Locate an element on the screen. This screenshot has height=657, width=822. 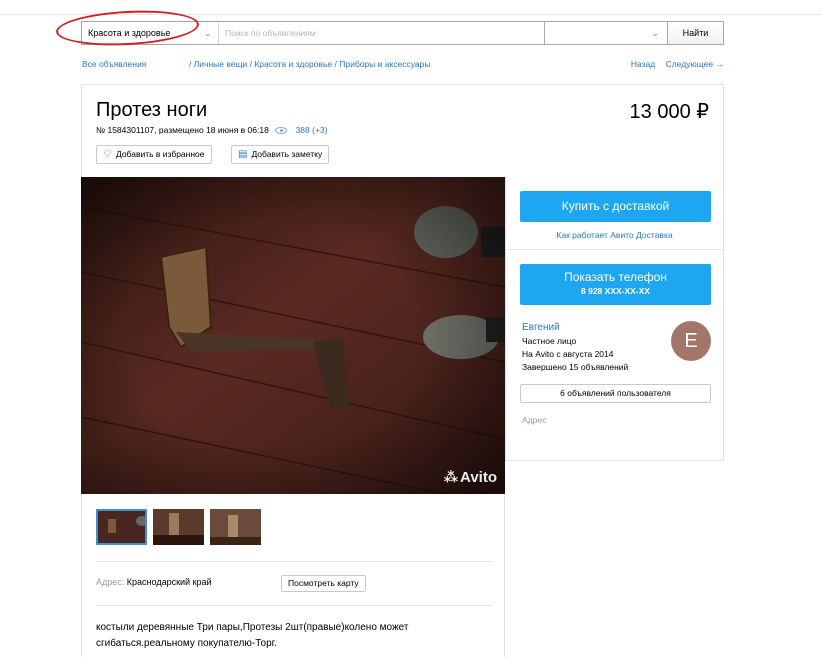
back-link: Назад is located at coordinates (643, 64).